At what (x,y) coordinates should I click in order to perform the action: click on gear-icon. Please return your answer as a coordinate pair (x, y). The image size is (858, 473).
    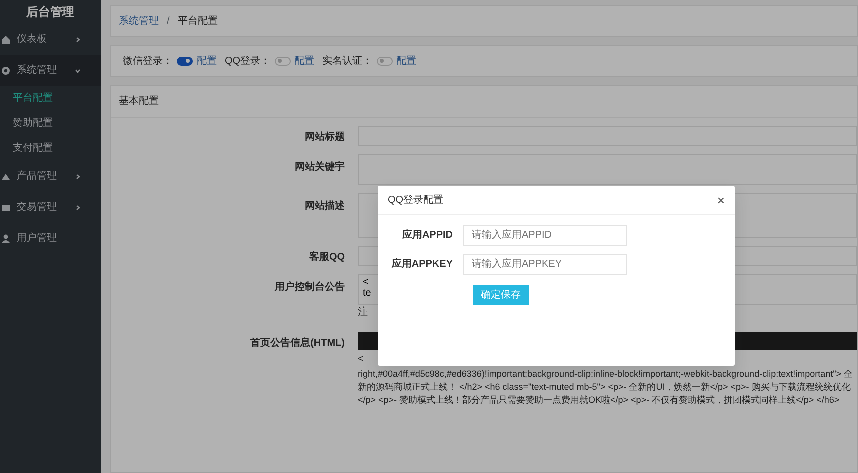
    Looking at the image, I should click on (6, 71).